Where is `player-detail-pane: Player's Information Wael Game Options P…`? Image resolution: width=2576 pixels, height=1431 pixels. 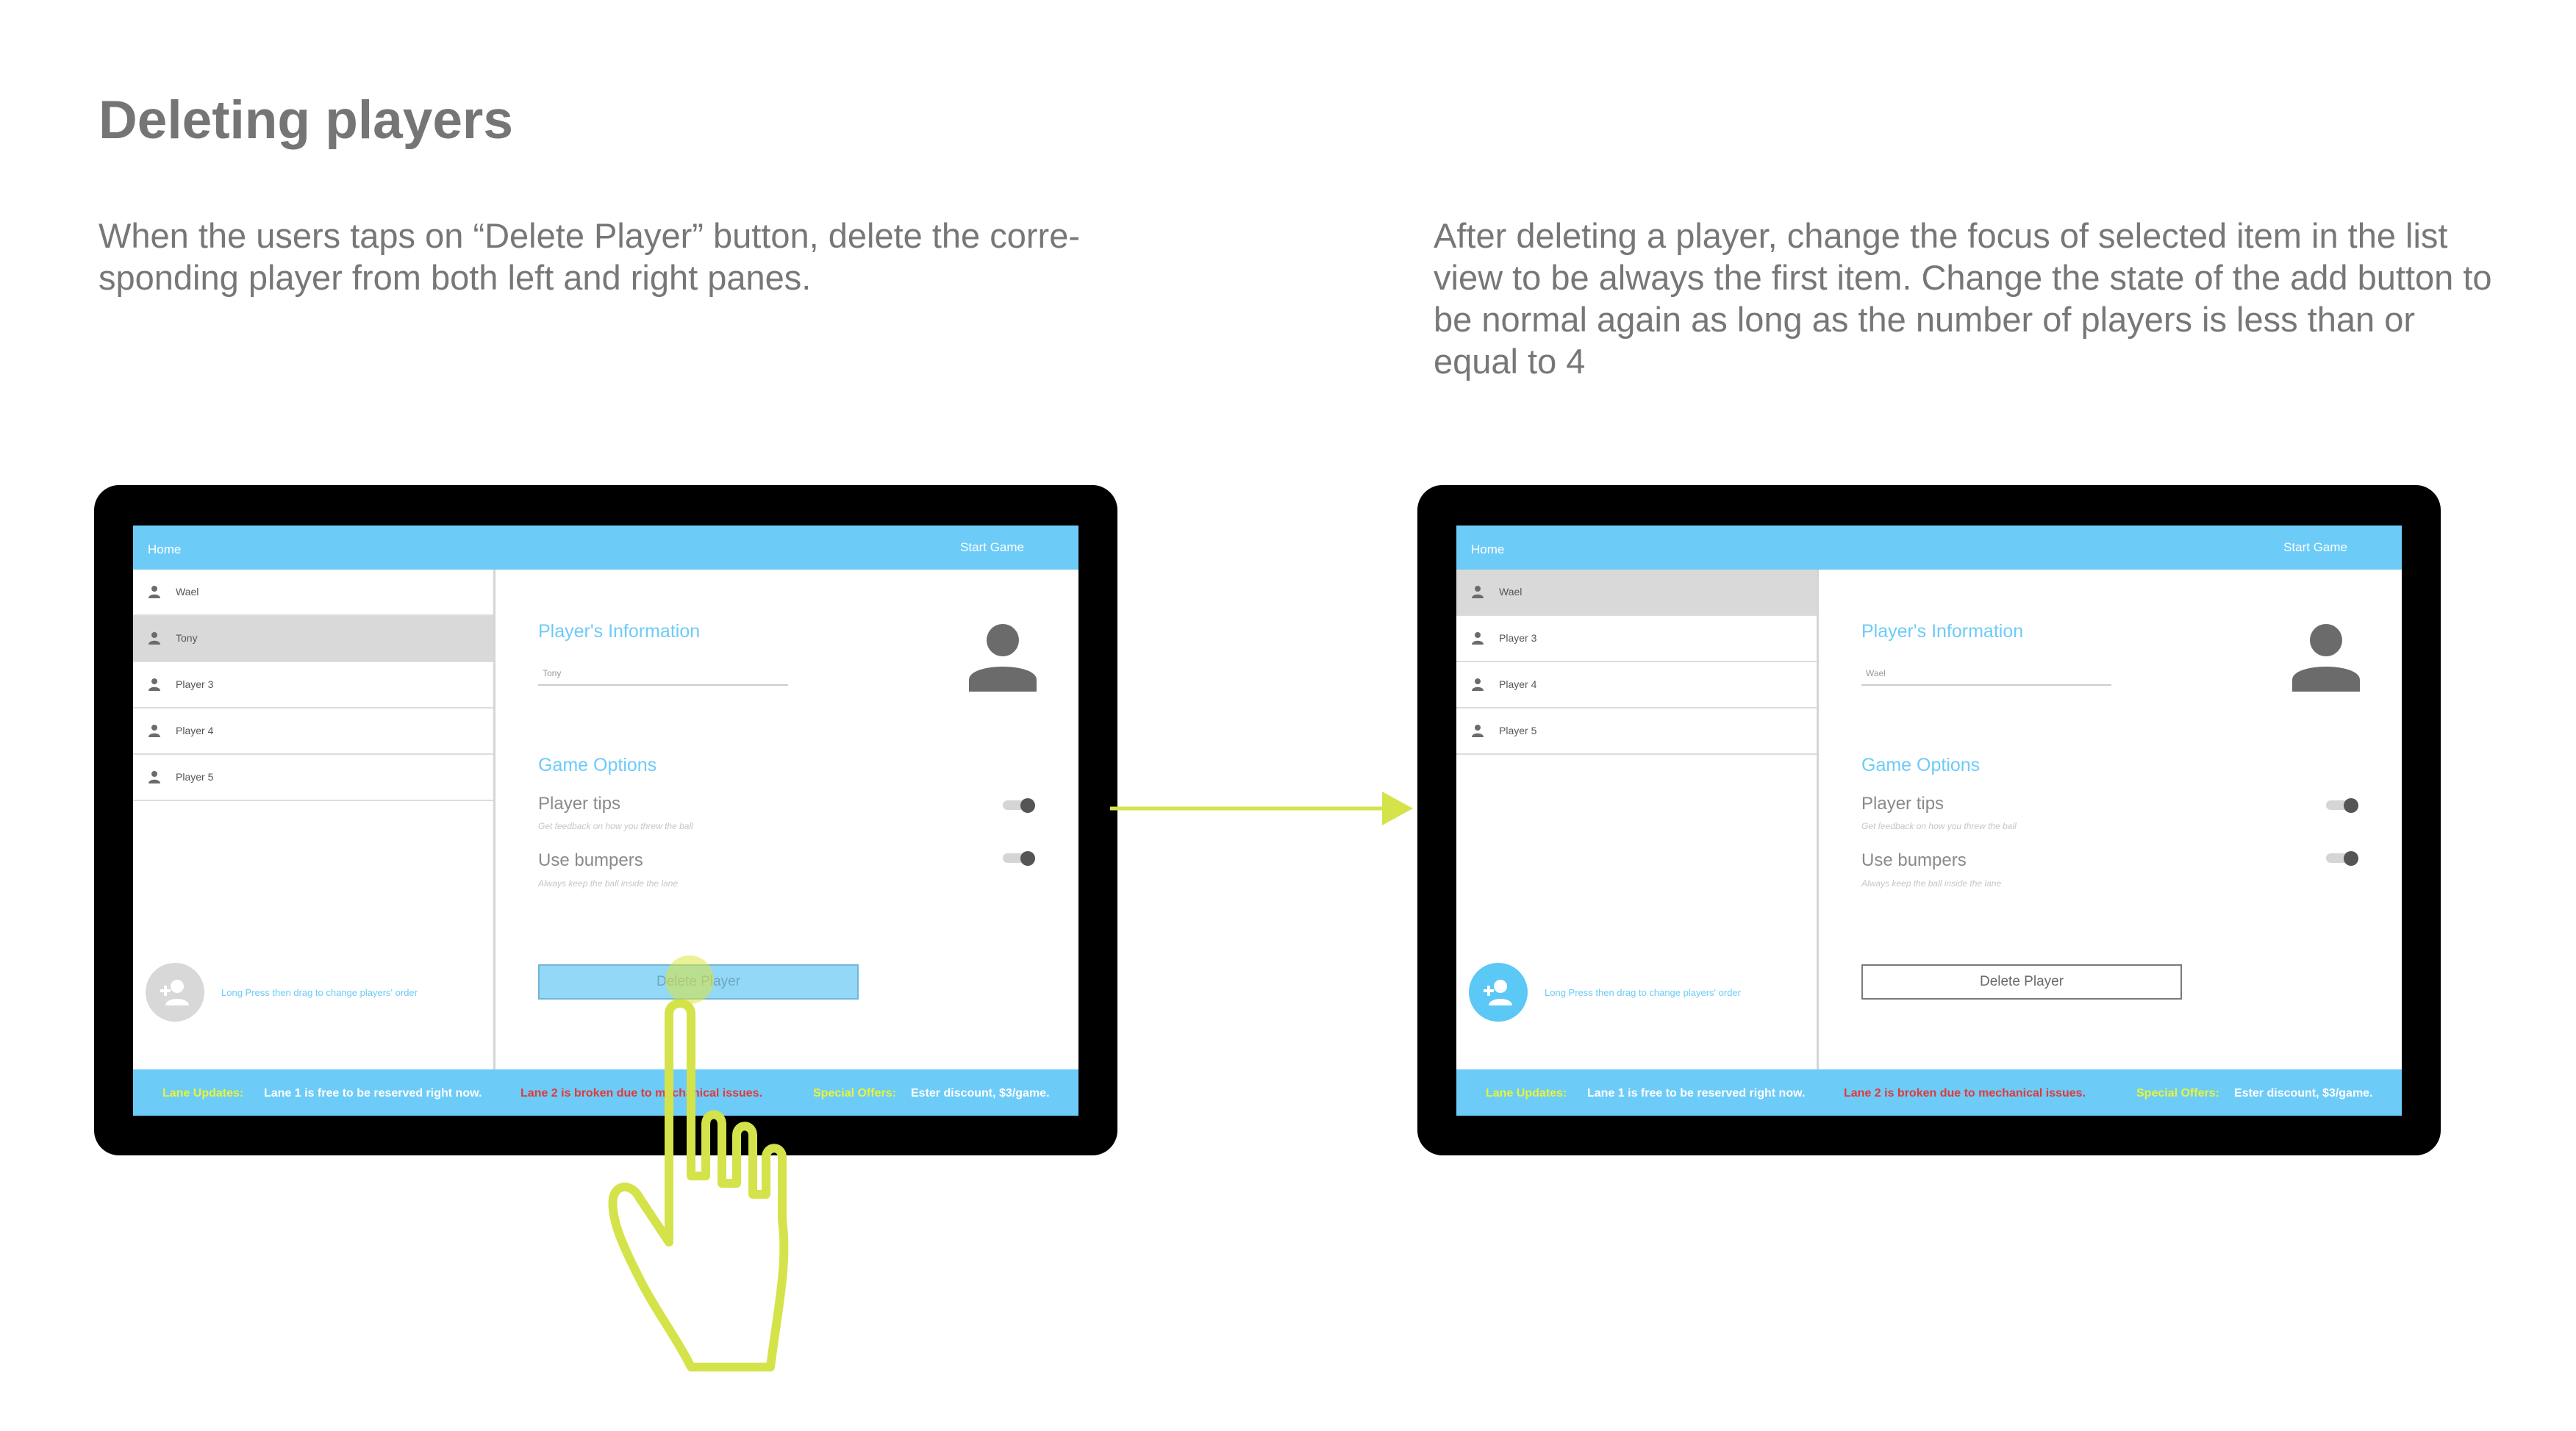 player-detail-pane: Player's Information Wael Game Options P… is located at coordinates (2110, 819).